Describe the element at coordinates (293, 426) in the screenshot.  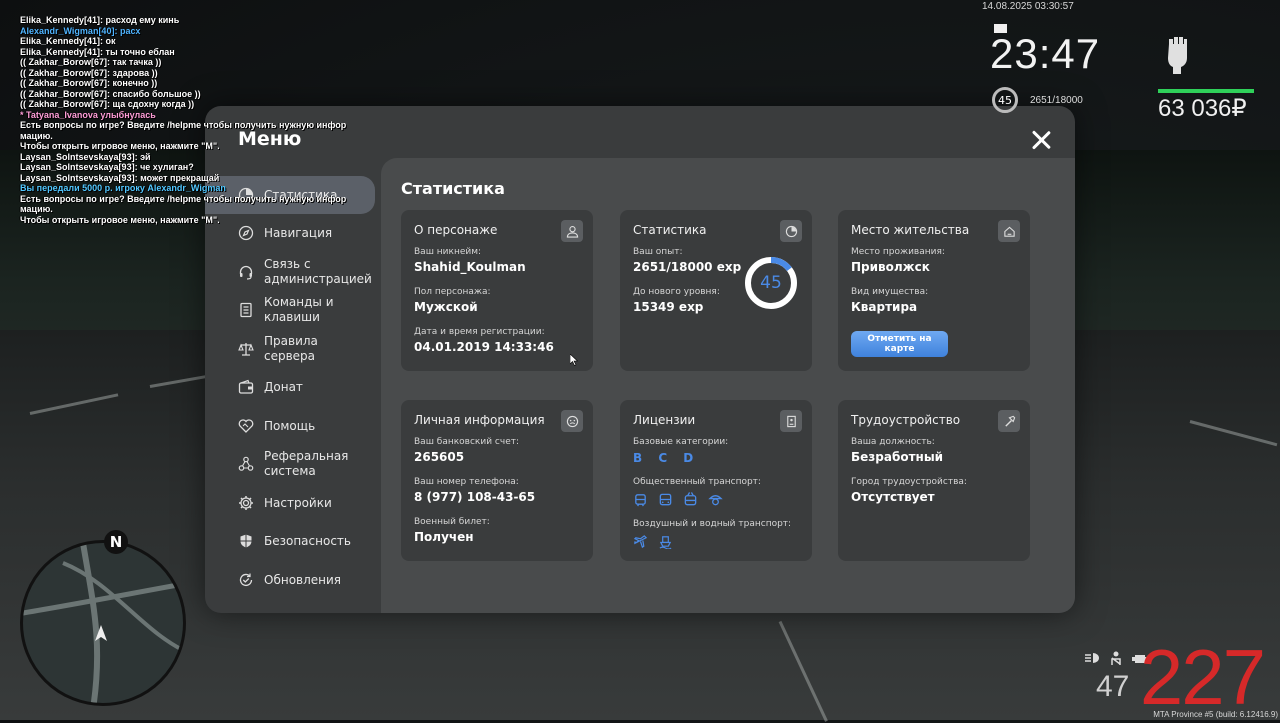
I see `sidebar-item: Помощь` at that location.